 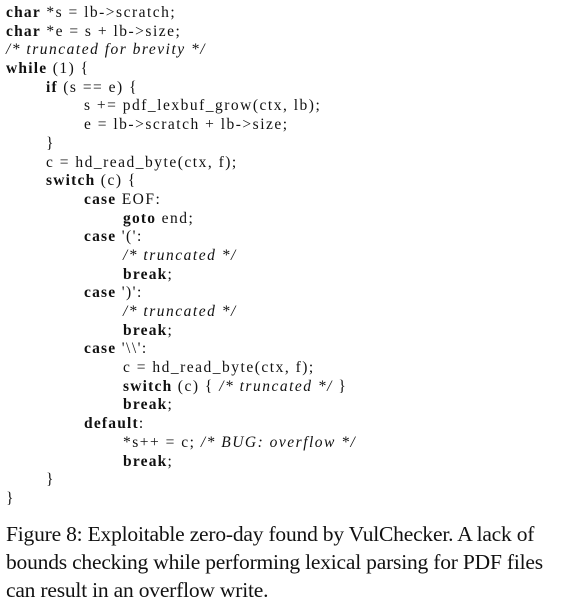 What do you see at coordinates (286, 181) in the screenshot?
I see `code-line: switch (c) {` at bounding box center [286, 181].